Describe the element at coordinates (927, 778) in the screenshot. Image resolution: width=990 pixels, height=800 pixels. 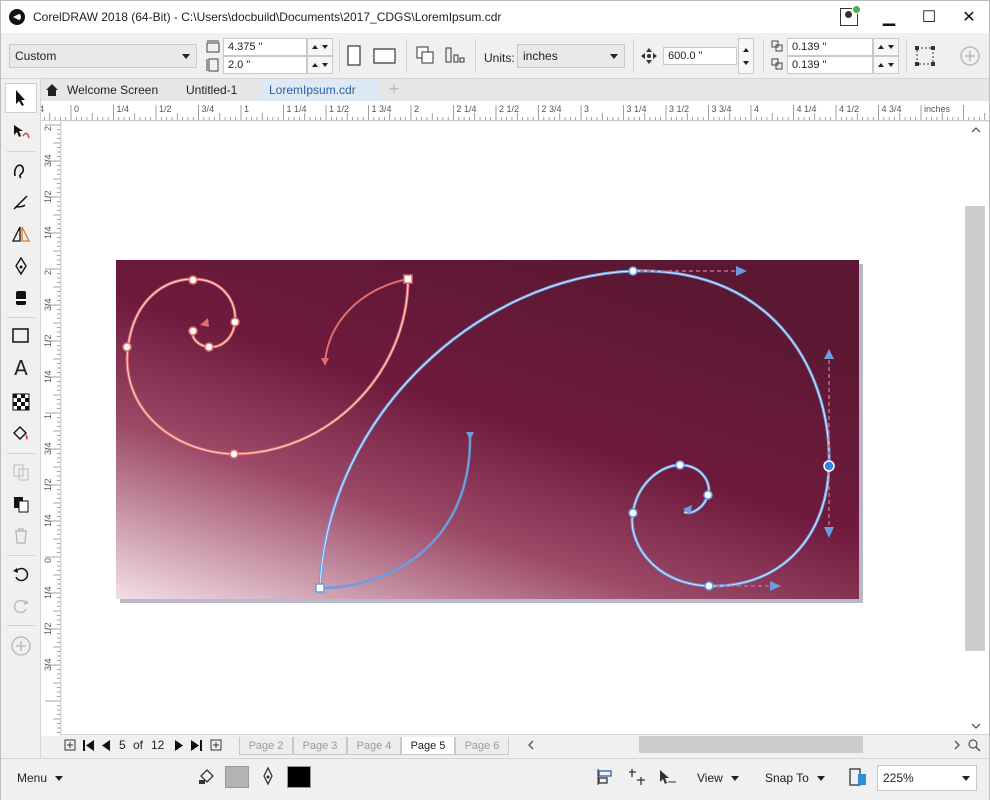
I see `zoom-level-dropdown: 225%` at that location.